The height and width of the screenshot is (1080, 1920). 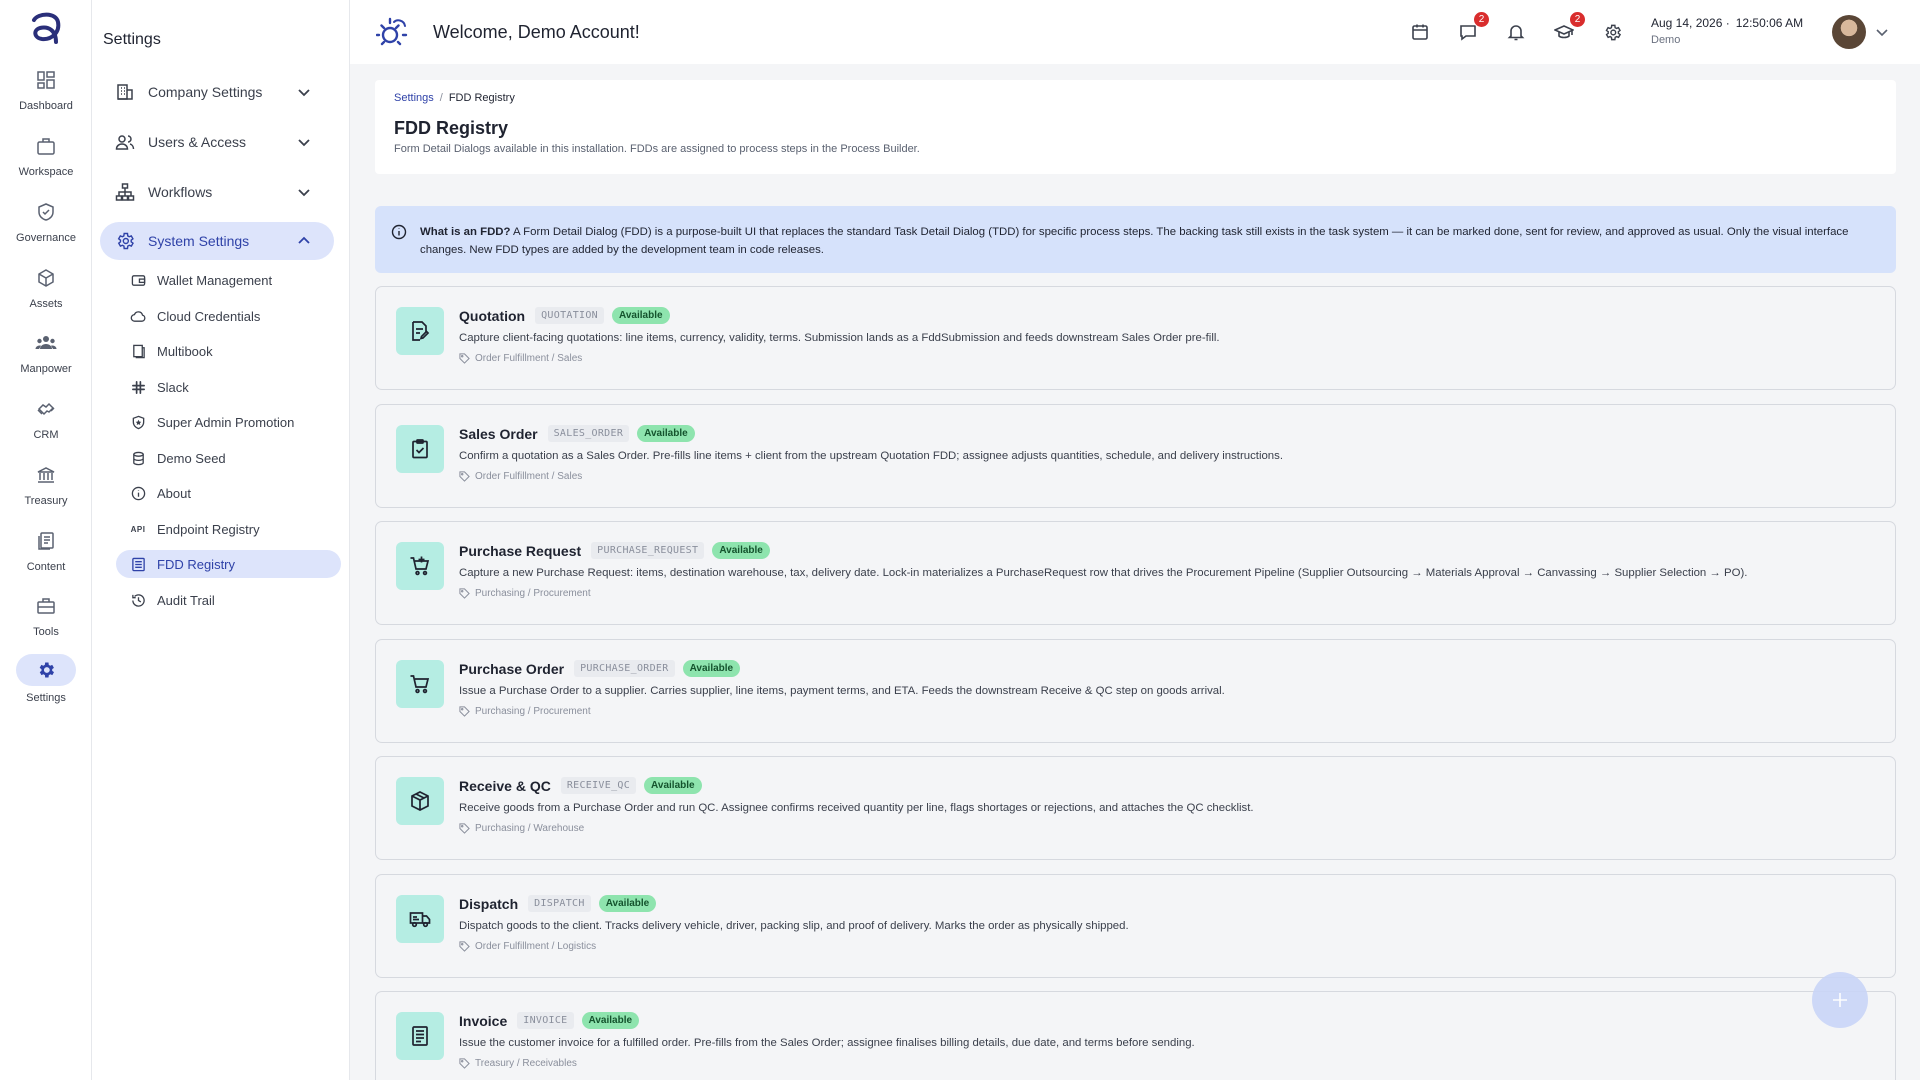 I want to click on card-category: Purchasing / Procurement, so click(x=525, y=593).